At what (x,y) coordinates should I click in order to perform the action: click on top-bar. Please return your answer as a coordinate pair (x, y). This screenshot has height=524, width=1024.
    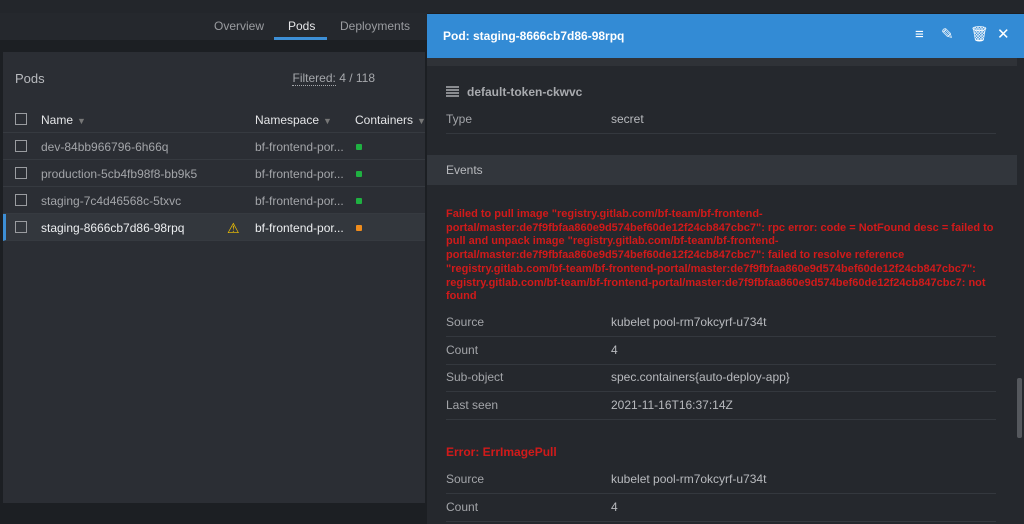
    Looking at the image, I should click on (512, 6).